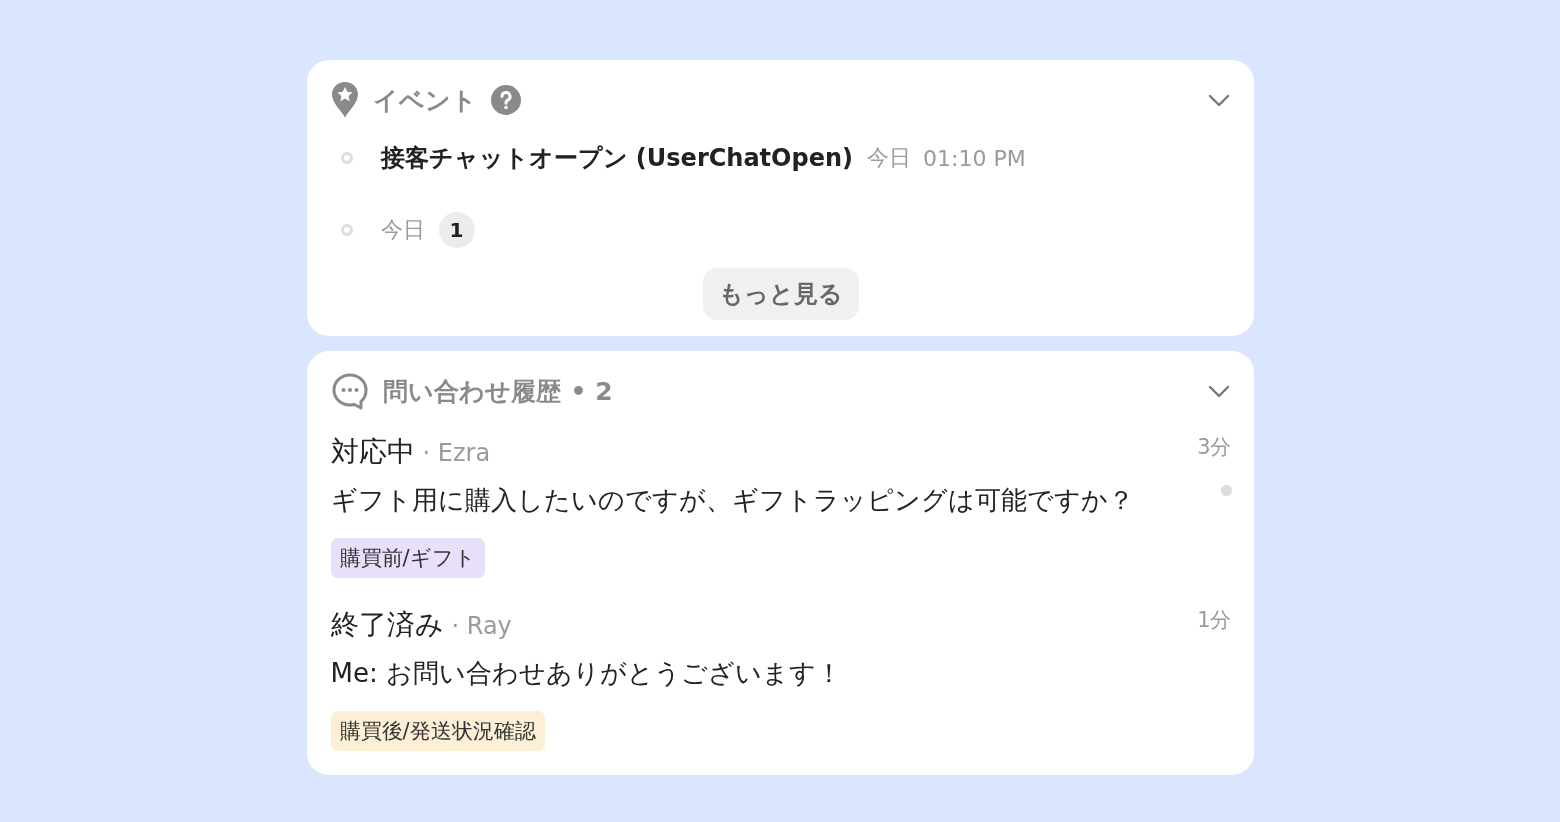 Image resolution: width=1560 pixels, height=822 pixels. Describe the element at coordinates (424, 100) in the screenshot. I see `section-title: イベント` at that location.